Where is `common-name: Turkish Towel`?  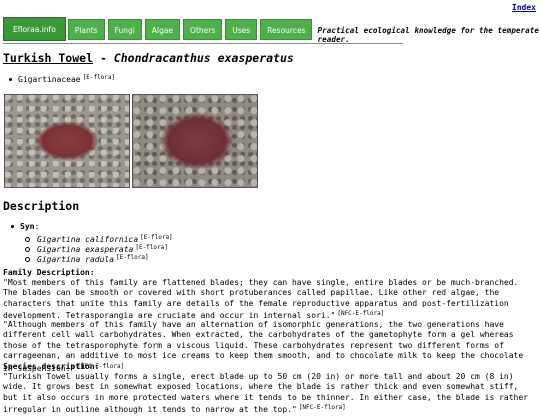 common-name: Turkish Towel is located at coordinates (48, 58).